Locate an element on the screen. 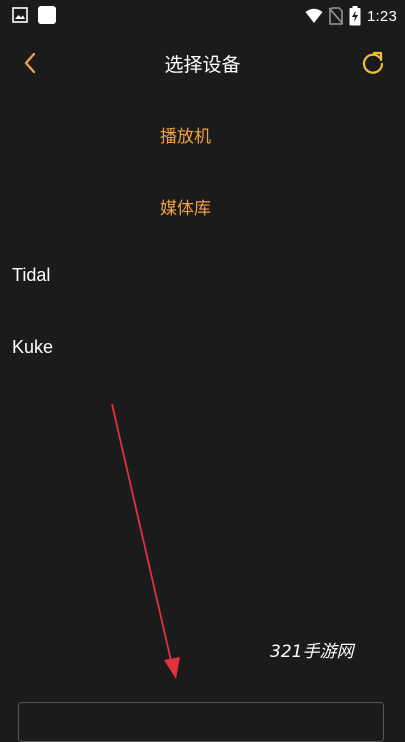  annotation-arrow is located at coordinates (145, 541).